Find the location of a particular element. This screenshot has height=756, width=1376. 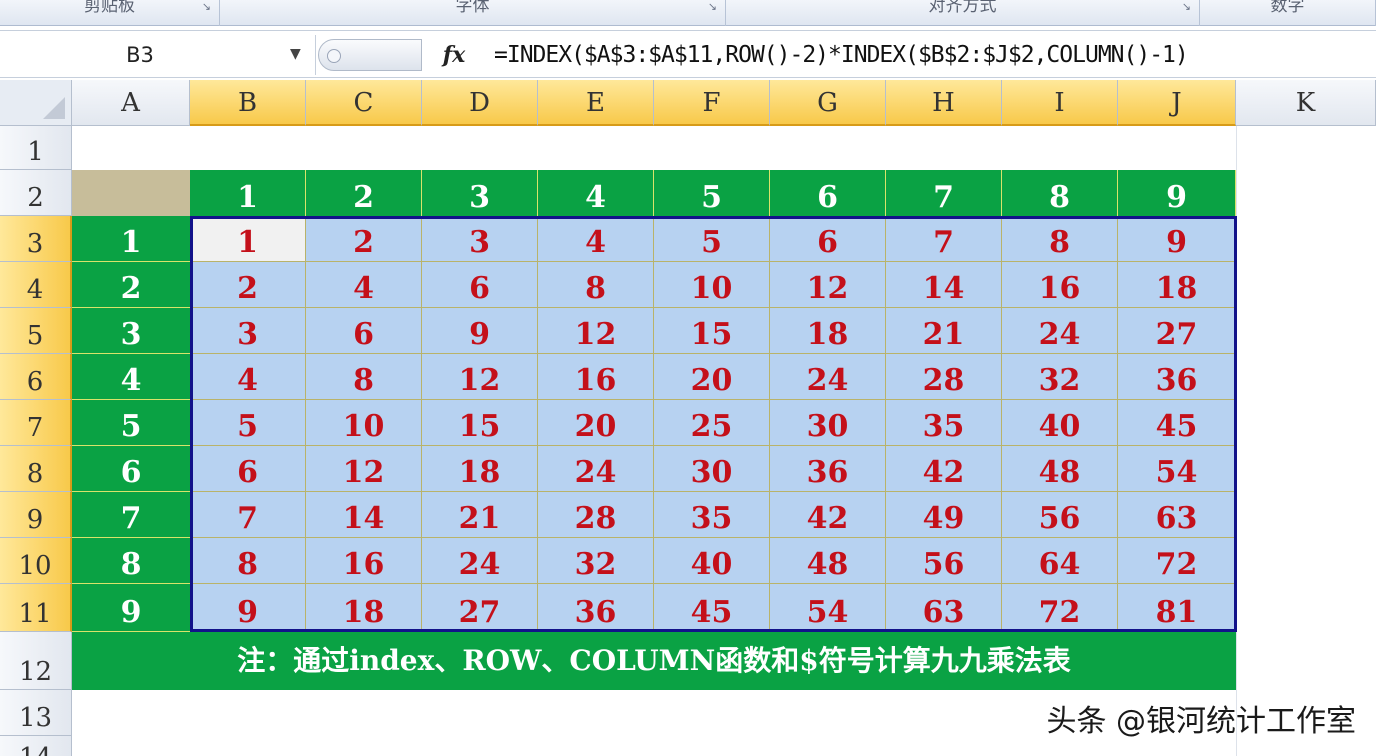

row-header-6: 6 is located at coordinates (36, 377).